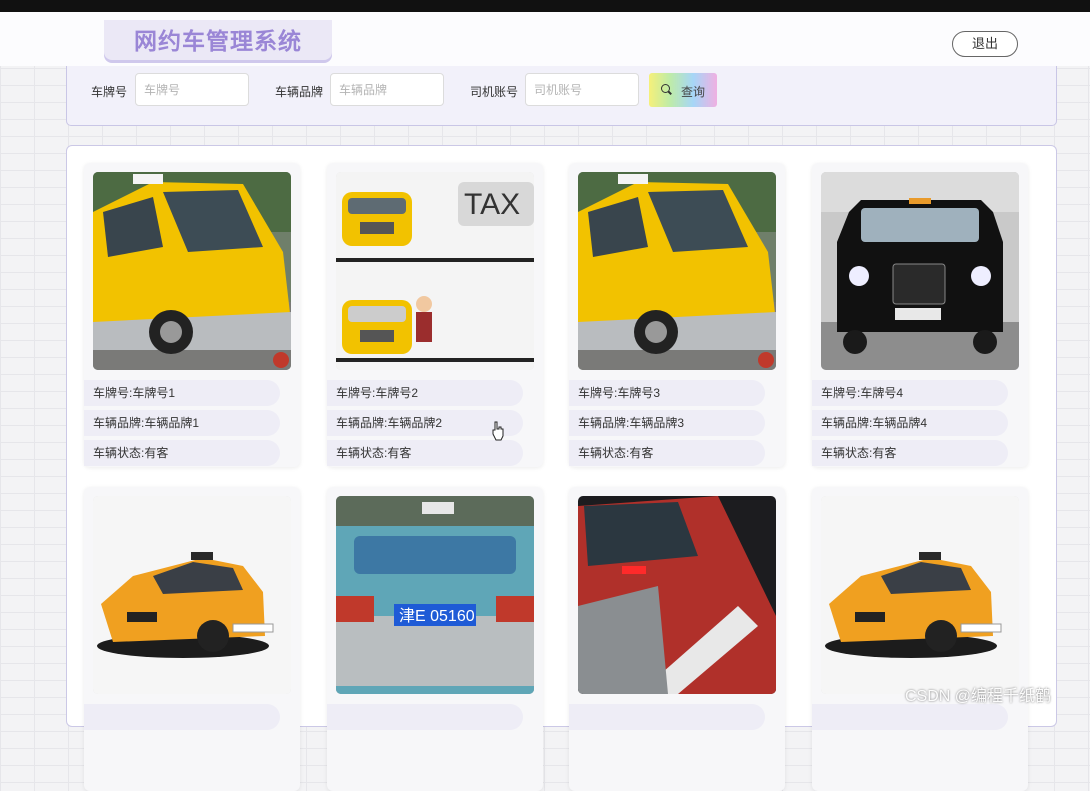 This screenshot has height=791, width=1090. I want to click on vehicle-brand-text: 车辆品牌:车辆品牌4, so click(910, 423).